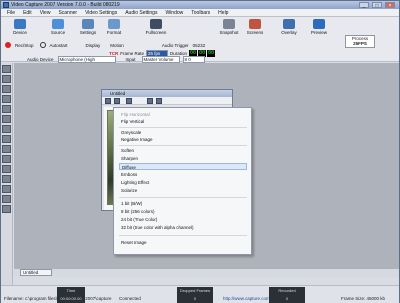  I want to click on website-link: http://www.capture.com, so click(246, 298).